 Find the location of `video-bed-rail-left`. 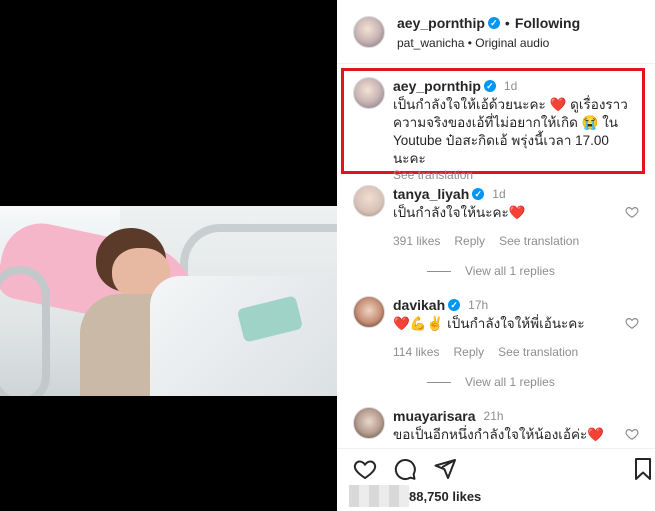

video-bed-rail-left is located at coordinates (25, 331).